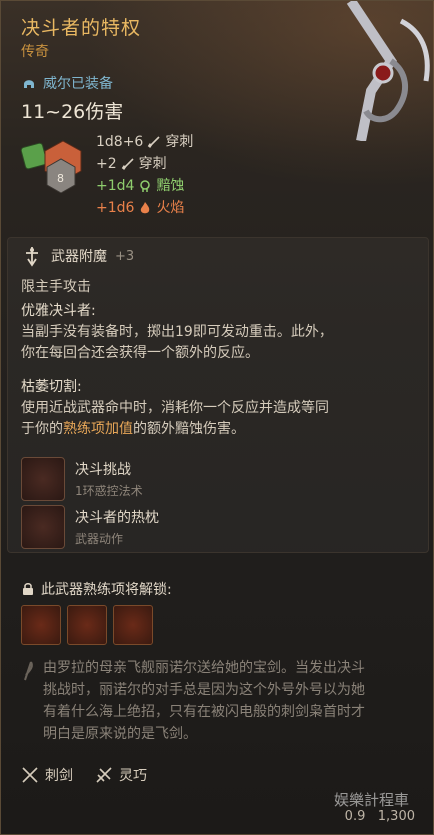  I want to click on mastery-action-2-icon, so click(87, 625).